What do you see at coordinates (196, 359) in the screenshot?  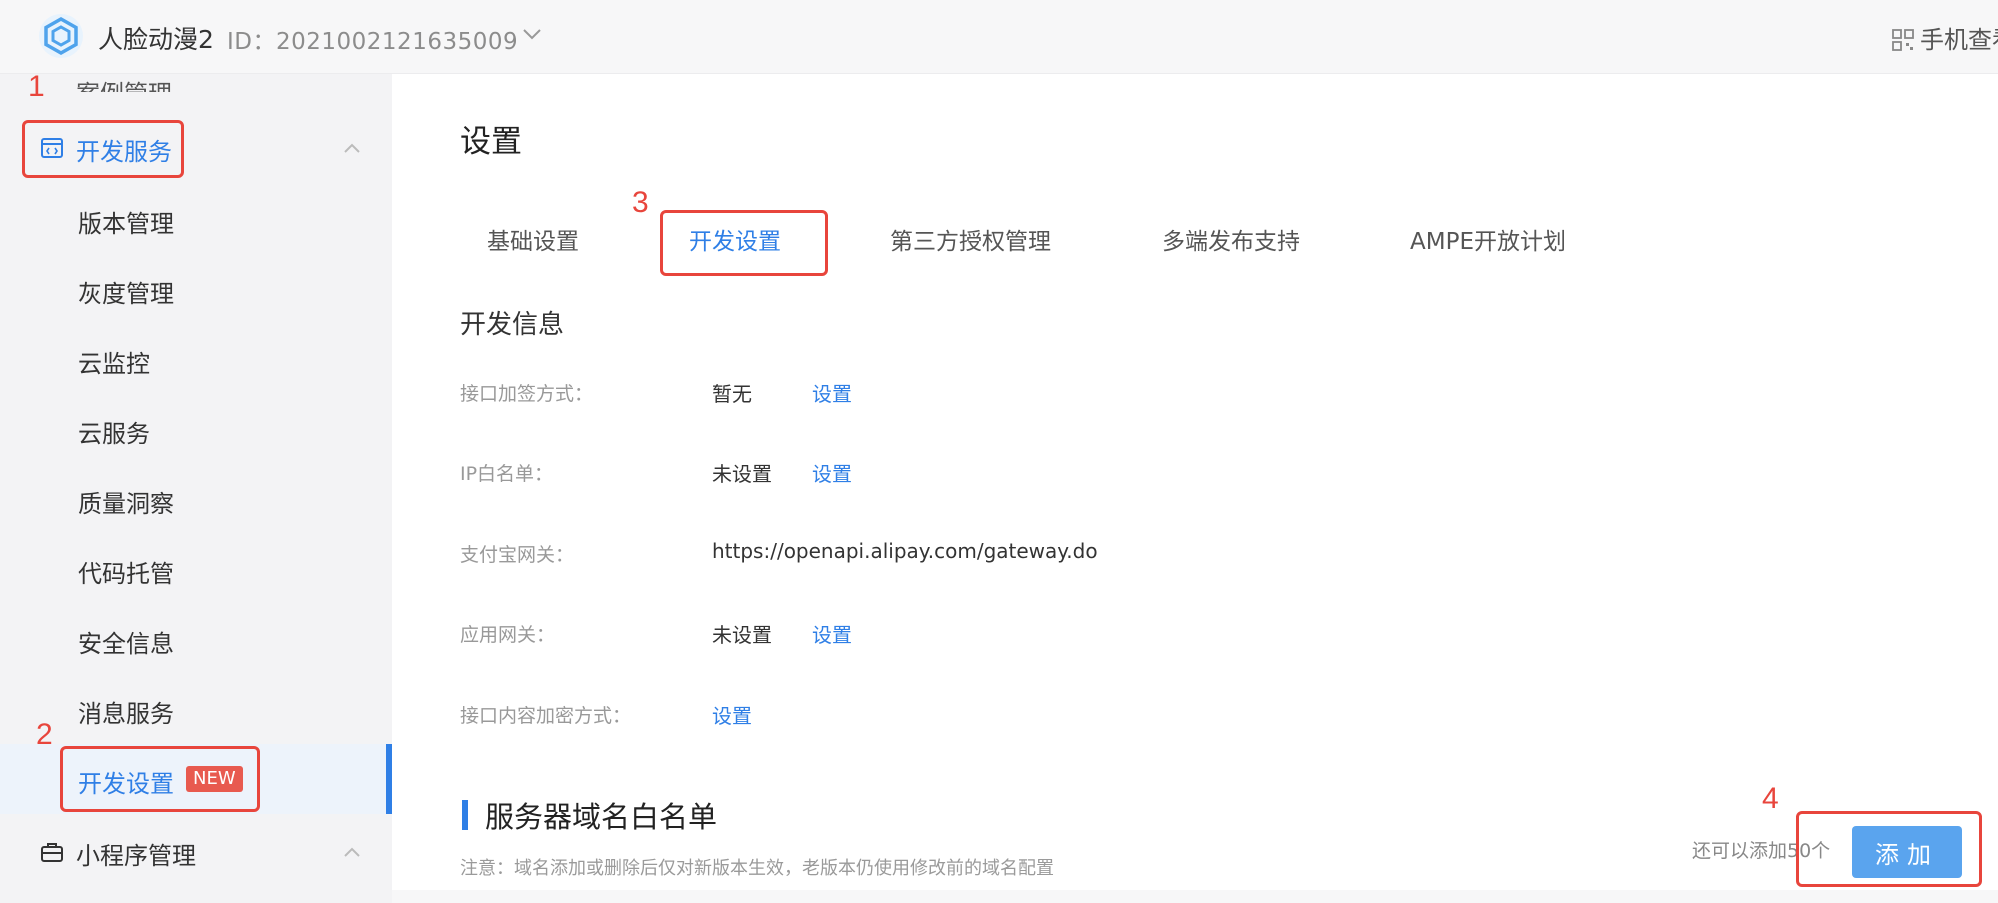 I see `sidebar-item-cloud-monitoring: 云监控` at bounding box center [196, 359].